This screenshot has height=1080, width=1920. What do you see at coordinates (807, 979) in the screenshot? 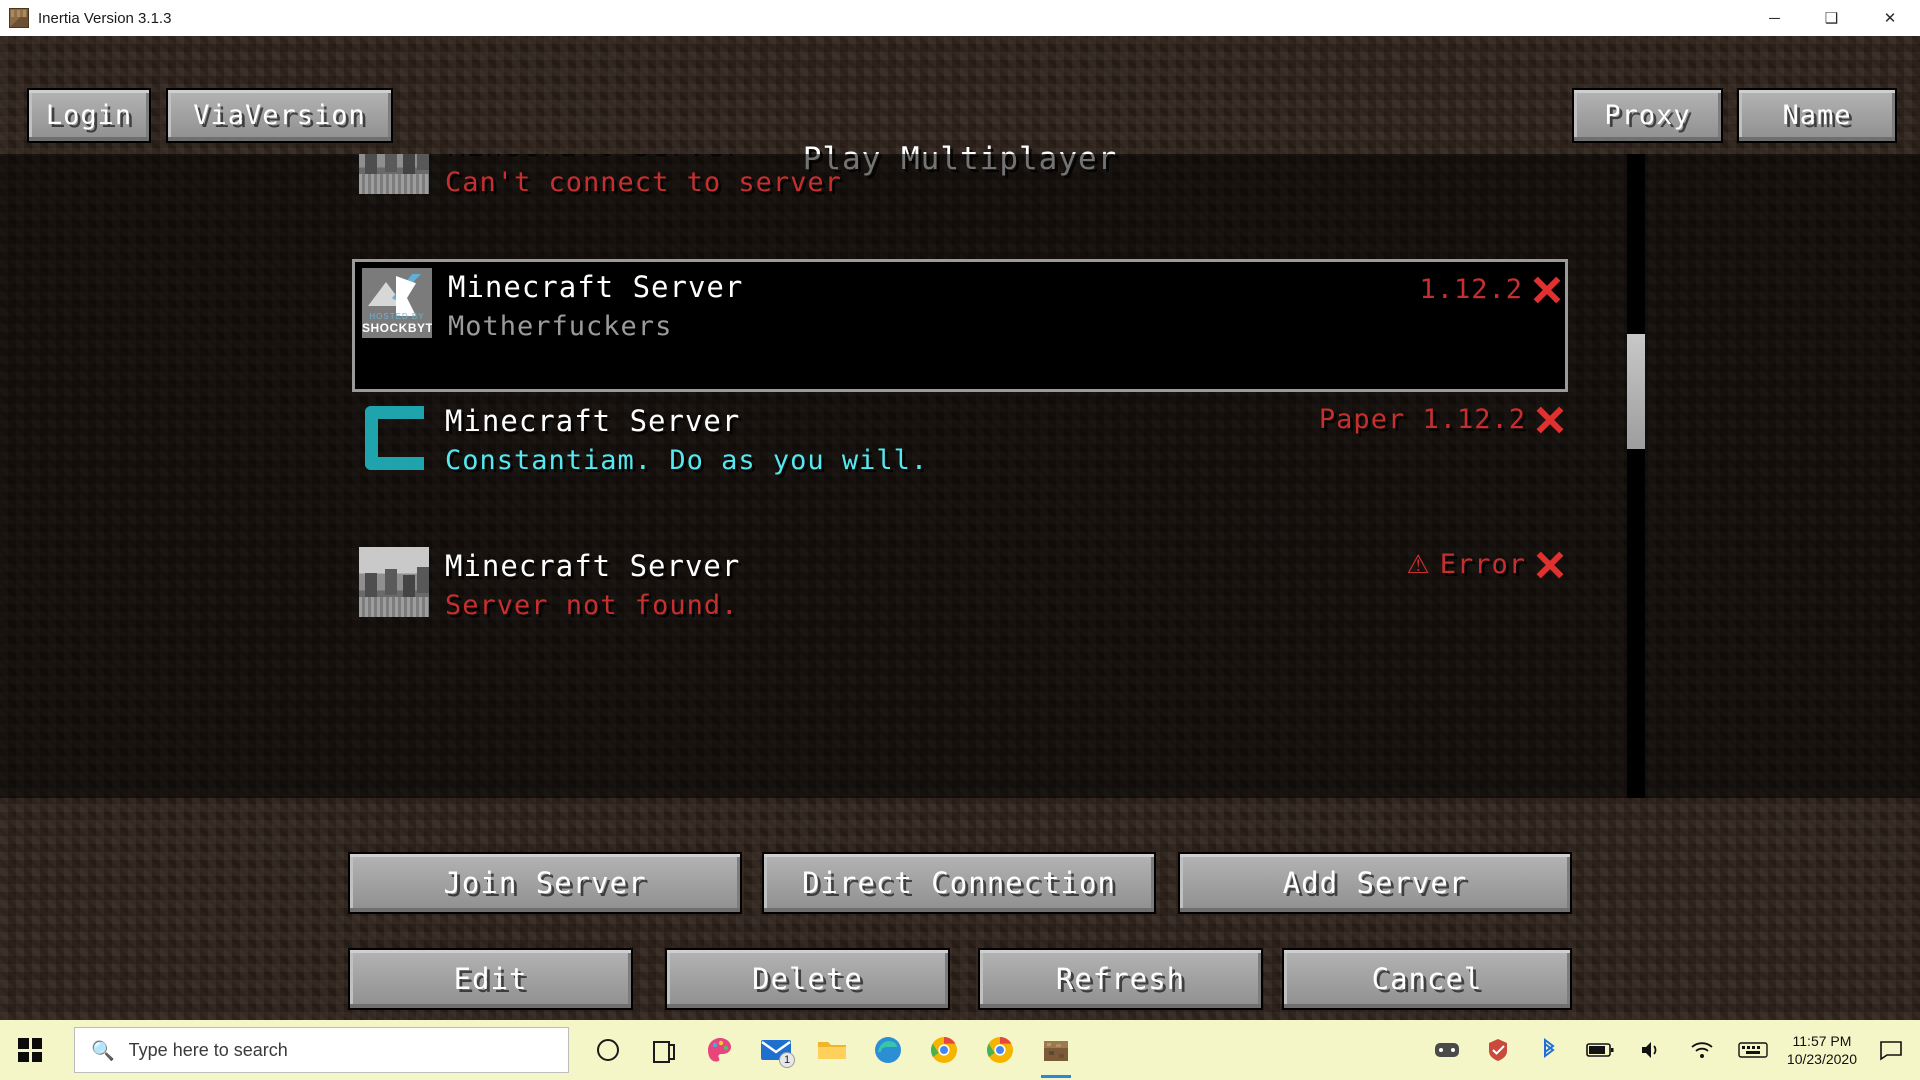
I see `delete-button: Delete` at bounding box center [807, 979].